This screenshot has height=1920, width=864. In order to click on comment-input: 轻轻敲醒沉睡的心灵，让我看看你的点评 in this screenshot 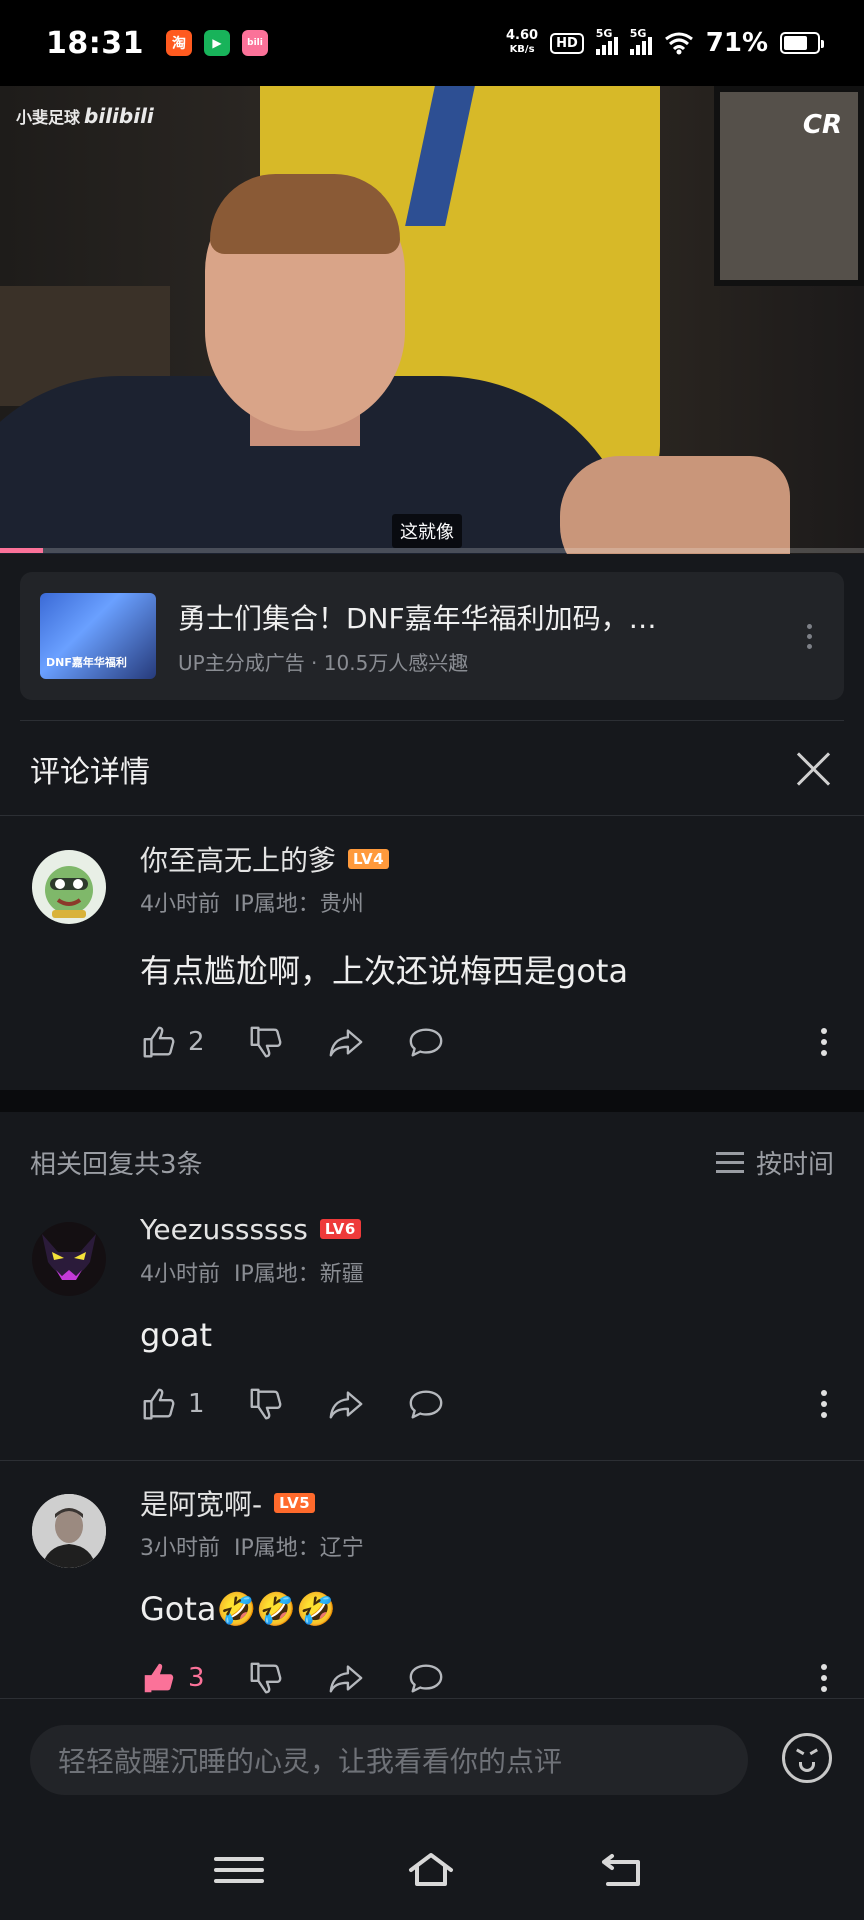, I will do `click(389, 1760)`.